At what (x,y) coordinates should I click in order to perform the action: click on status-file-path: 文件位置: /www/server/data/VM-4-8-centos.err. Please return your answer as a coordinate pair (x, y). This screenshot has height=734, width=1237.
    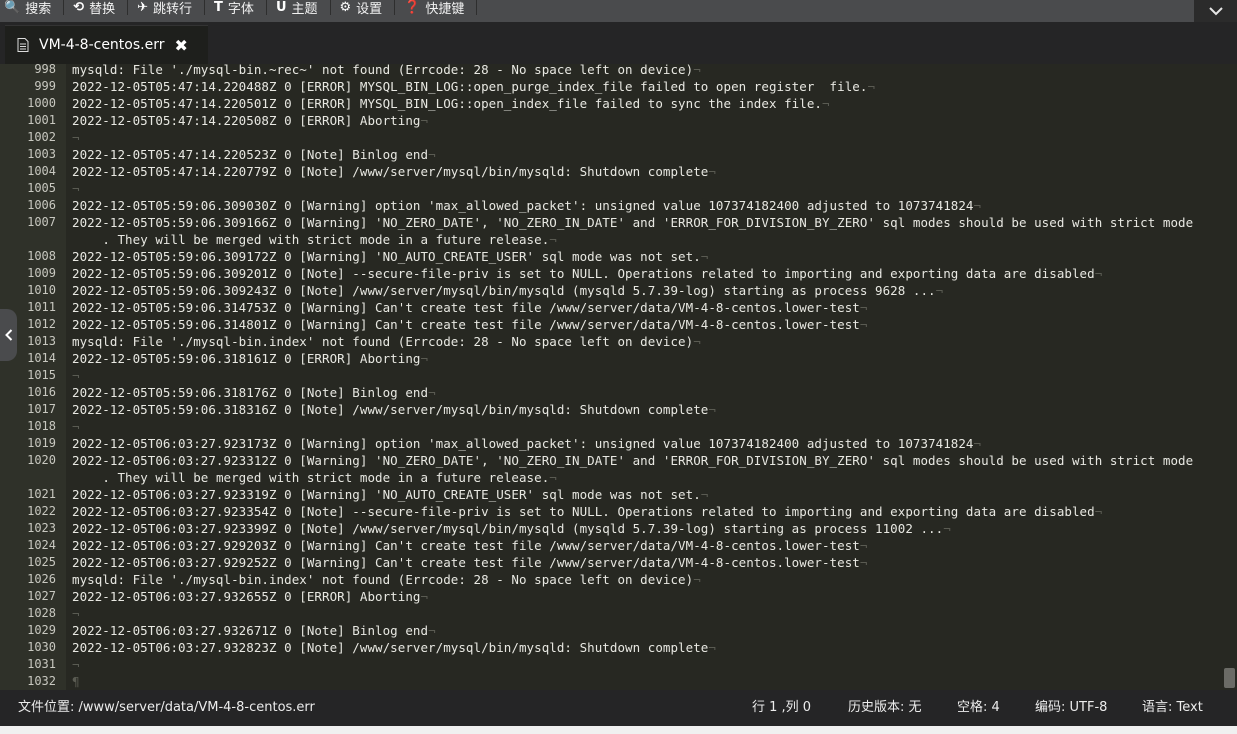
    Looking at the image, I should click on (166, 707).